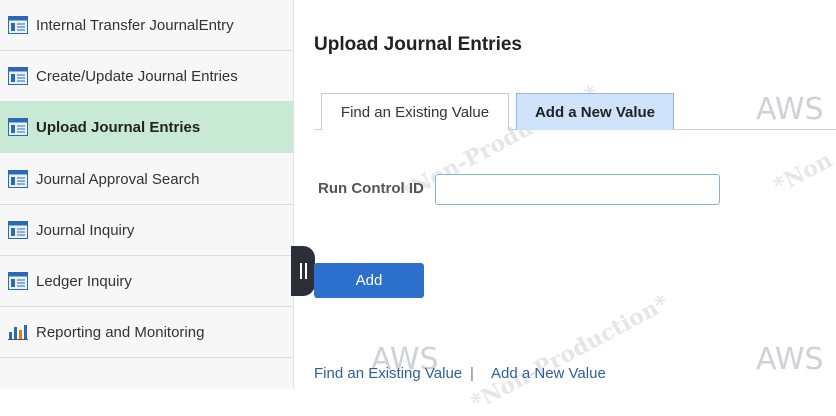  I want to click on tab-find-existing-value: Find an Existing Value, so click(415, 111).